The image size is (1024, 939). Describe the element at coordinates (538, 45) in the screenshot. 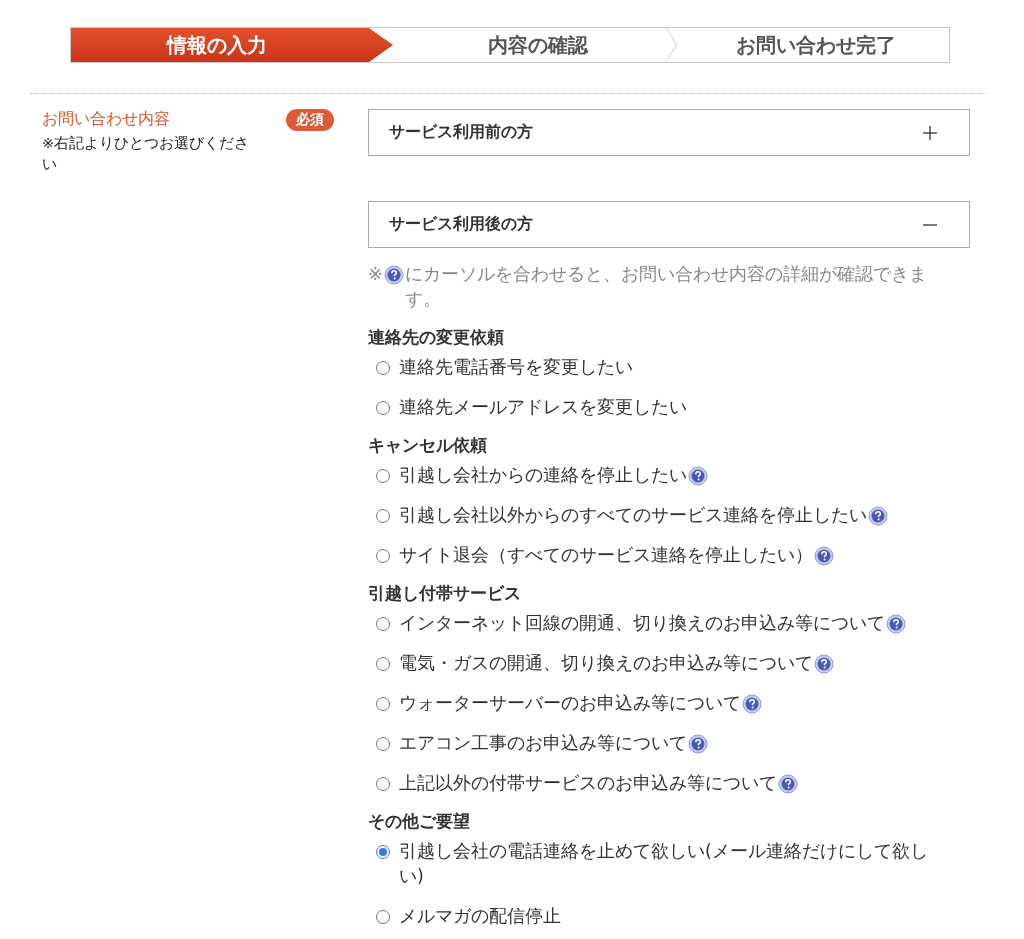

I see `progress-step: 内容の確認` at that location.